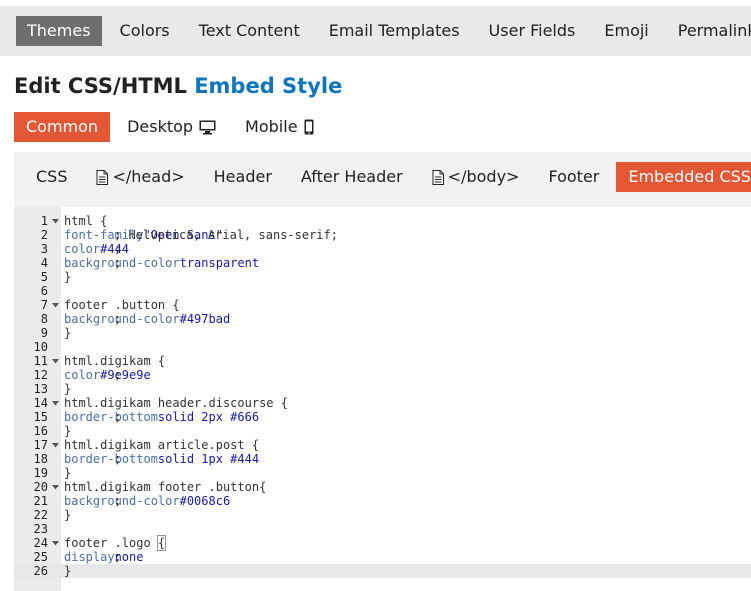 Image resolution: width=751 pixels, height=591 pixels. Describe the element at coordinates (309, 127) in the screenshot. I see `mobile-icon` at that location.